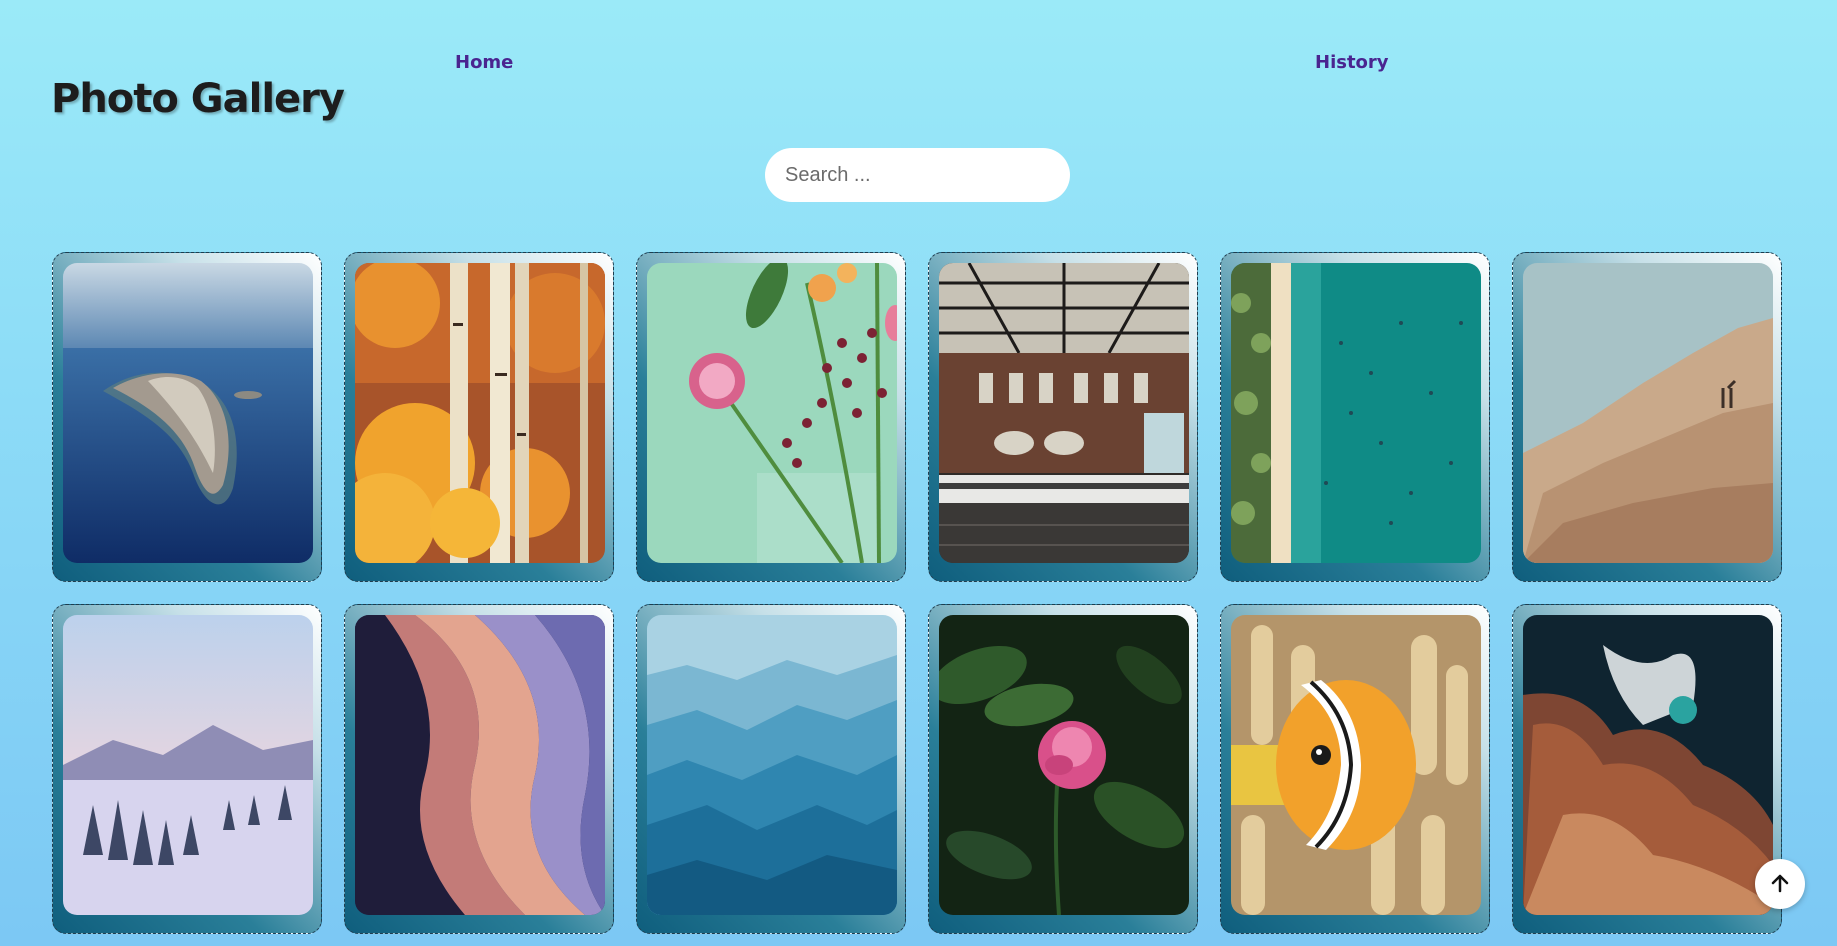 This screenshot has height=946, width=1837. Describe the element at coordinates (1648, 413) in the screenshot. I see `photo-rocky-mountain` at that location.